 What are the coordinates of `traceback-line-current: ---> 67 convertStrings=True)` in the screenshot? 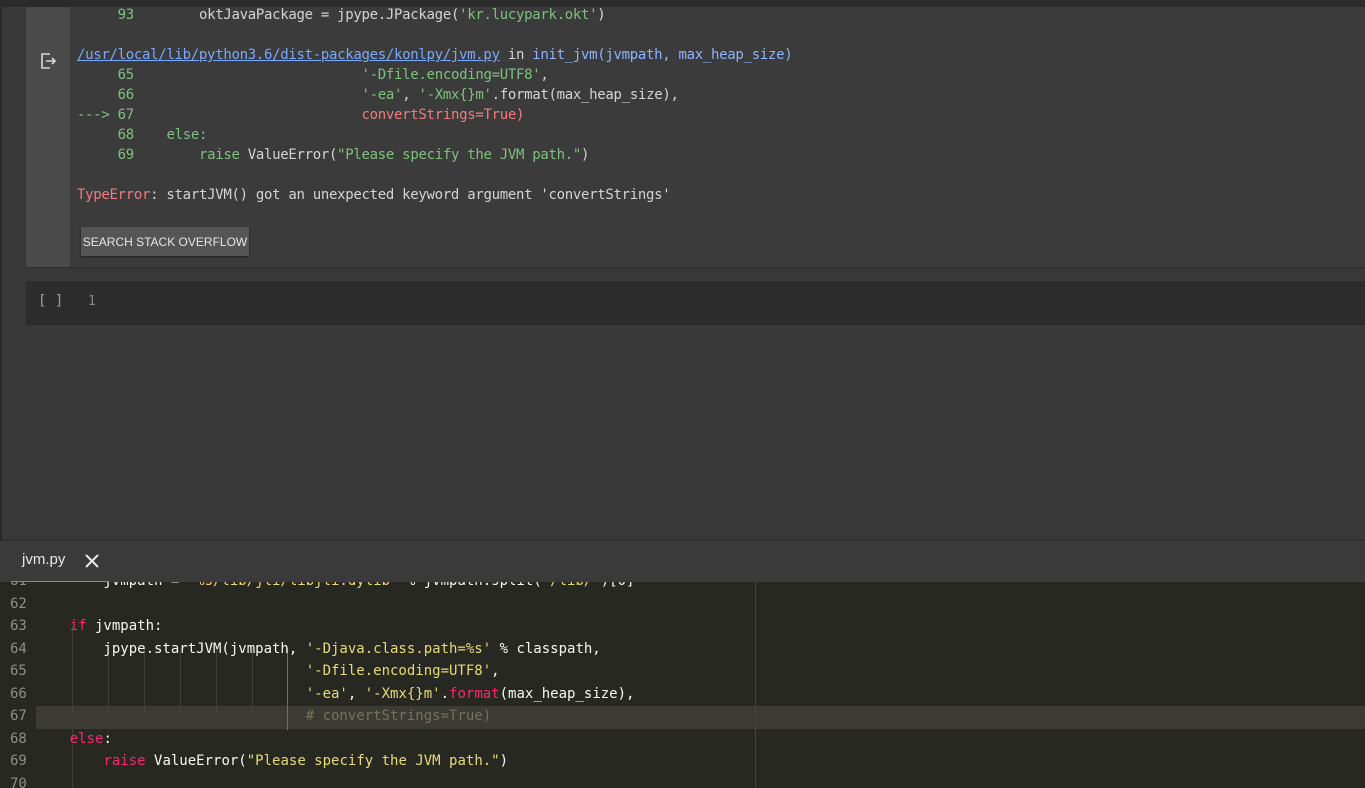 It's located at (301, 115).